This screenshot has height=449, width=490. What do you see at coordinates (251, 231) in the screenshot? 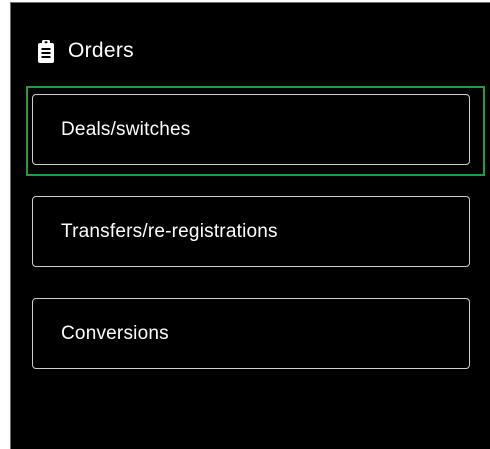
I see `menu-item-transfers-re-registrations: Transfers/re-registrations` at bounding box center [251, 231].